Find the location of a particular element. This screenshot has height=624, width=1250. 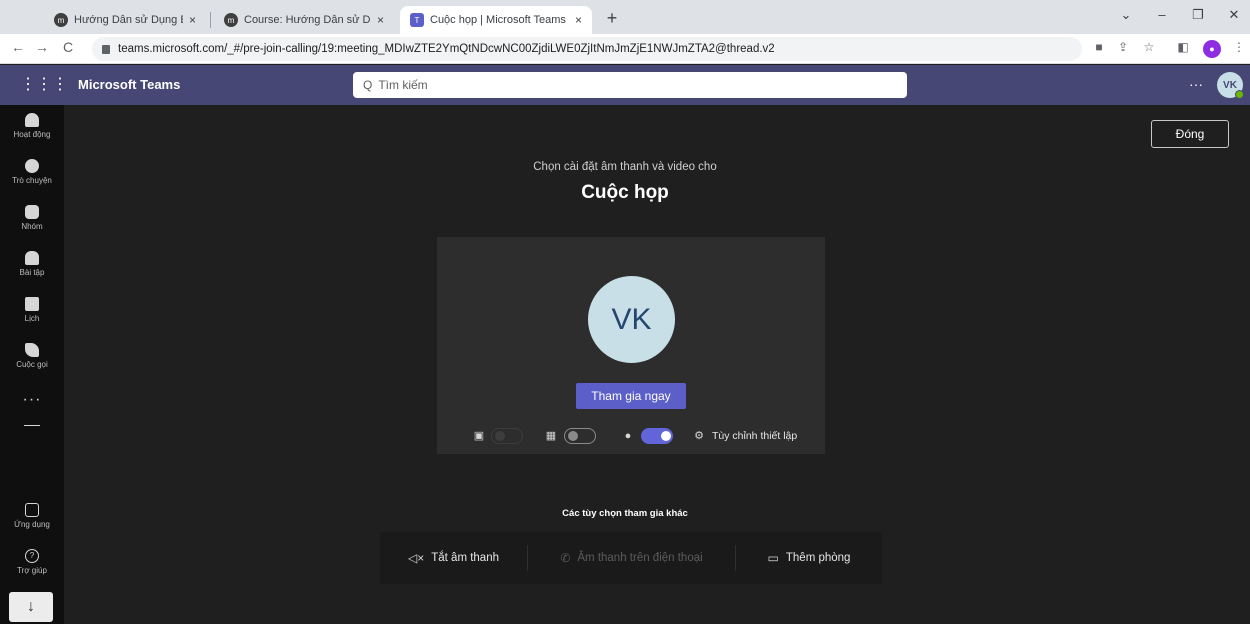

sidebar-item-calendar: Lịch is located at coordinates (32, 310).